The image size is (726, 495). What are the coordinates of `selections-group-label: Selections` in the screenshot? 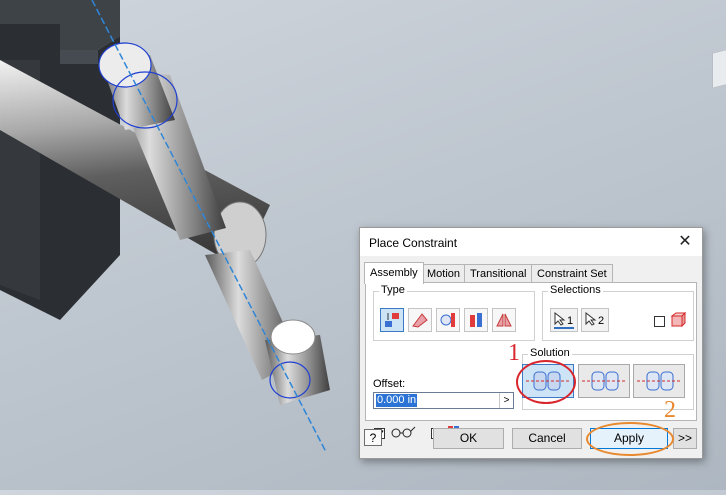 It's located at (575, 290).